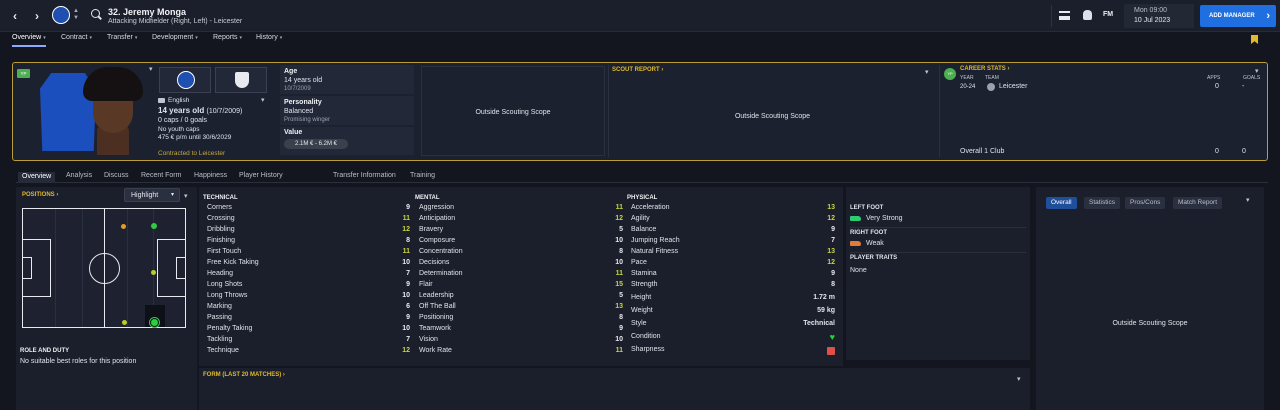  What do you see at coordinates (308, 308) in the screenshot?
I see `attribute-row: Marking 6` at bounding box center [308, 308].